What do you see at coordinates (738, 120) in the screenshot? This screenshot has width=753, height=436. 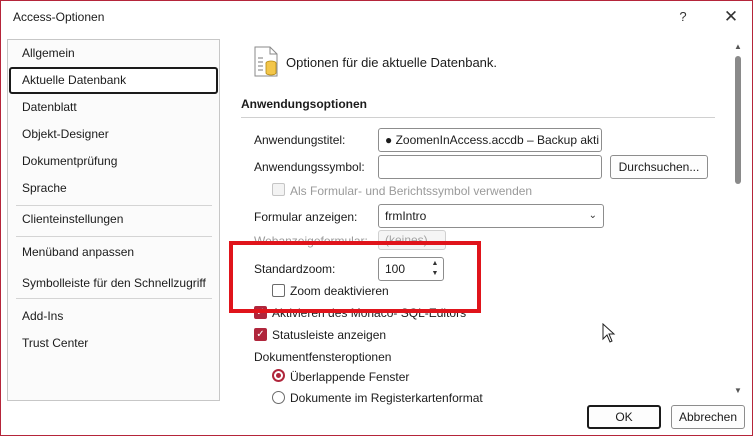 I see `scrollbar-thumb` at bounding box center [738, 120].